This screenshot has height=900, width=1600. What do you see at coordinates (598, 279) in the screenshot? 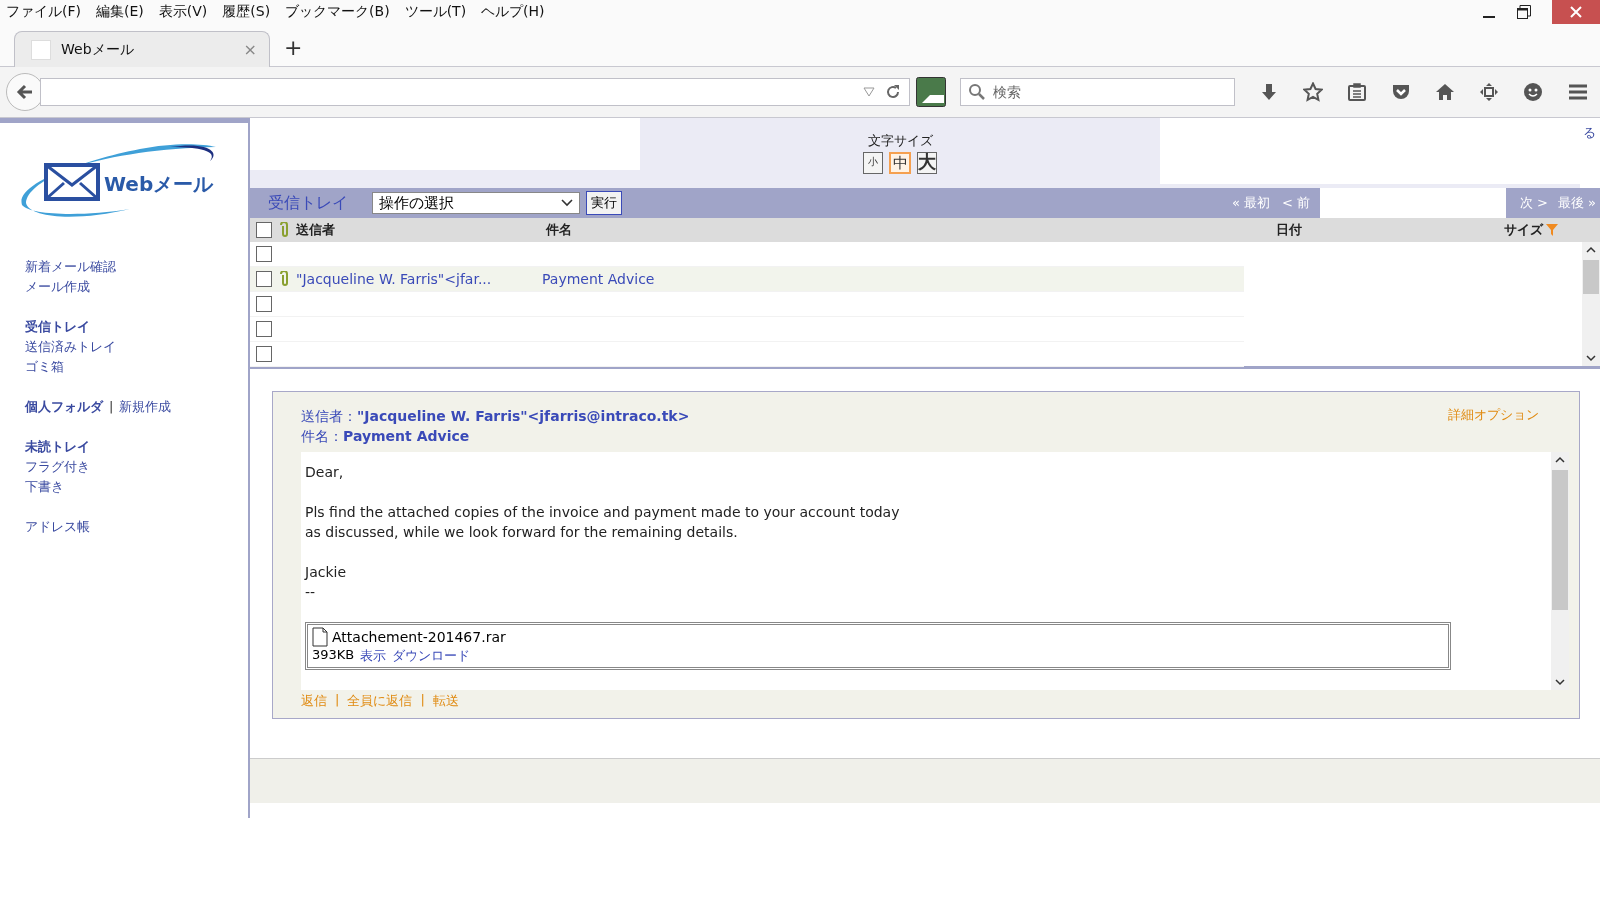
I see `subject-cell: Payment Advice` at bounding box center [598, 279].